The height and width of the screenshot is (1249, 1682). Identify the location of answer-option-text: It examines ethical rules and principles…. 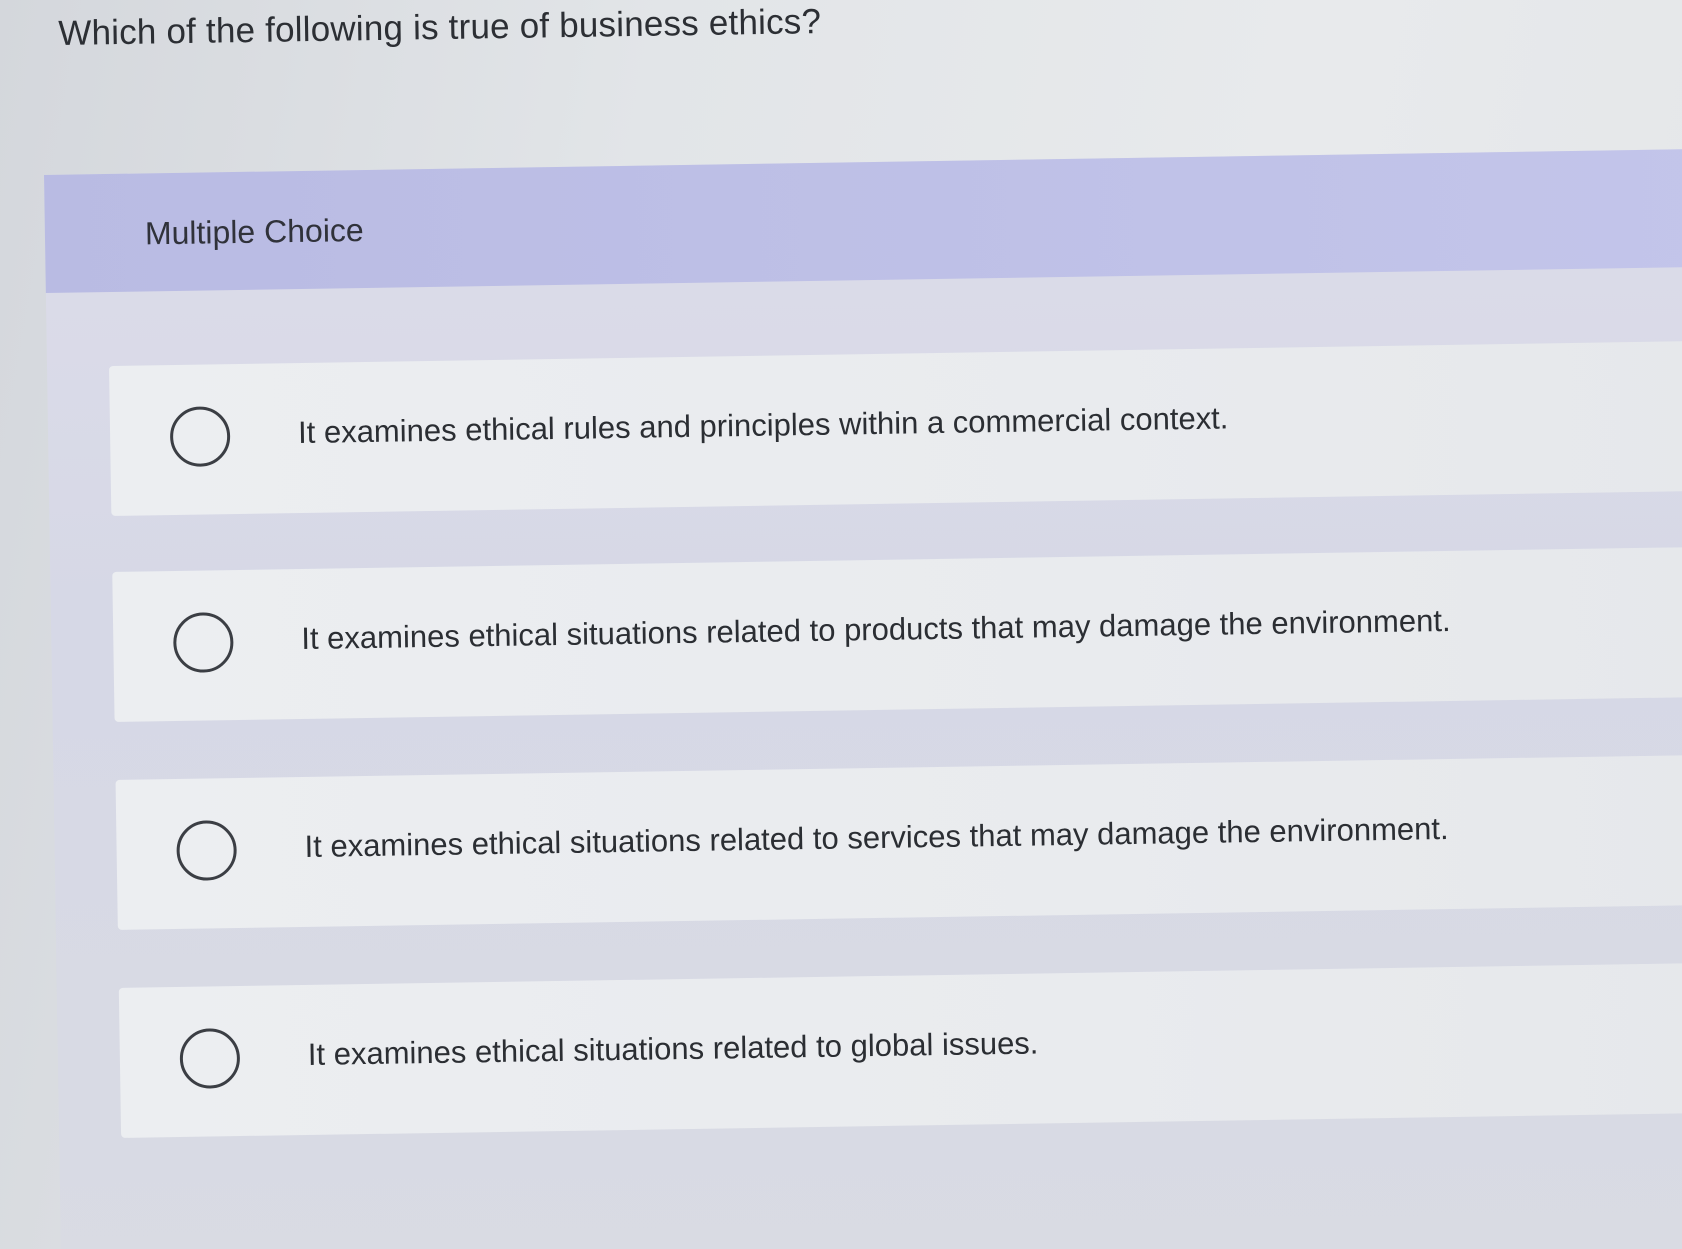
(763, 425).